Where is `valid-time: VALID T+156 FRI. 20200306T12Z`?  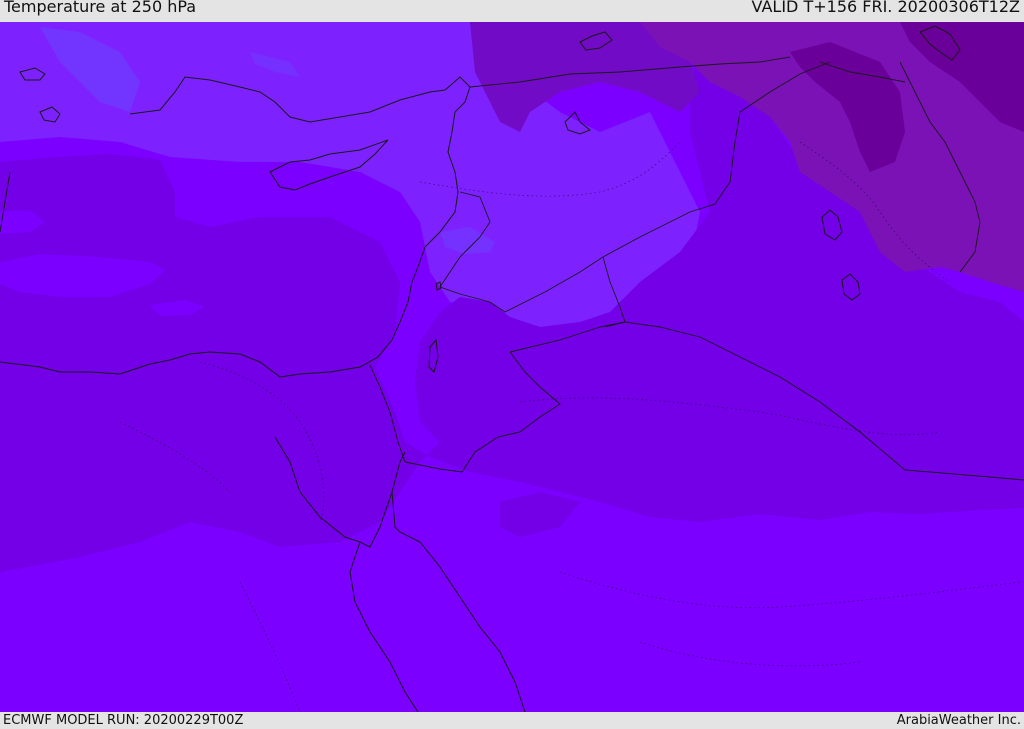
valid-time: VALID T+156 FRI. 20200306T12Z is located at coordinates (885, 8).